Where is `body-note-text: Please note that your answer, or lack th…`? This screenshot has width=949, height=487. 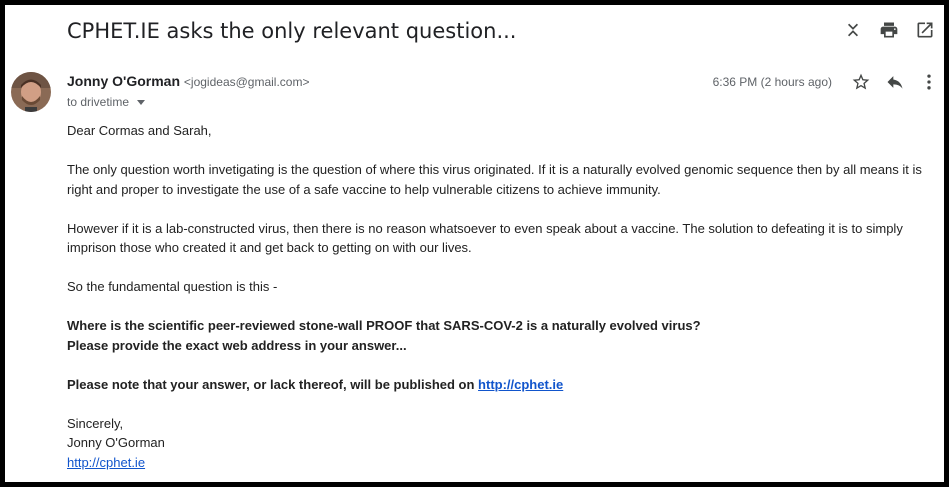 body-note-text: Please note that your answer, or lack th… is located at coordinates (273, 384).